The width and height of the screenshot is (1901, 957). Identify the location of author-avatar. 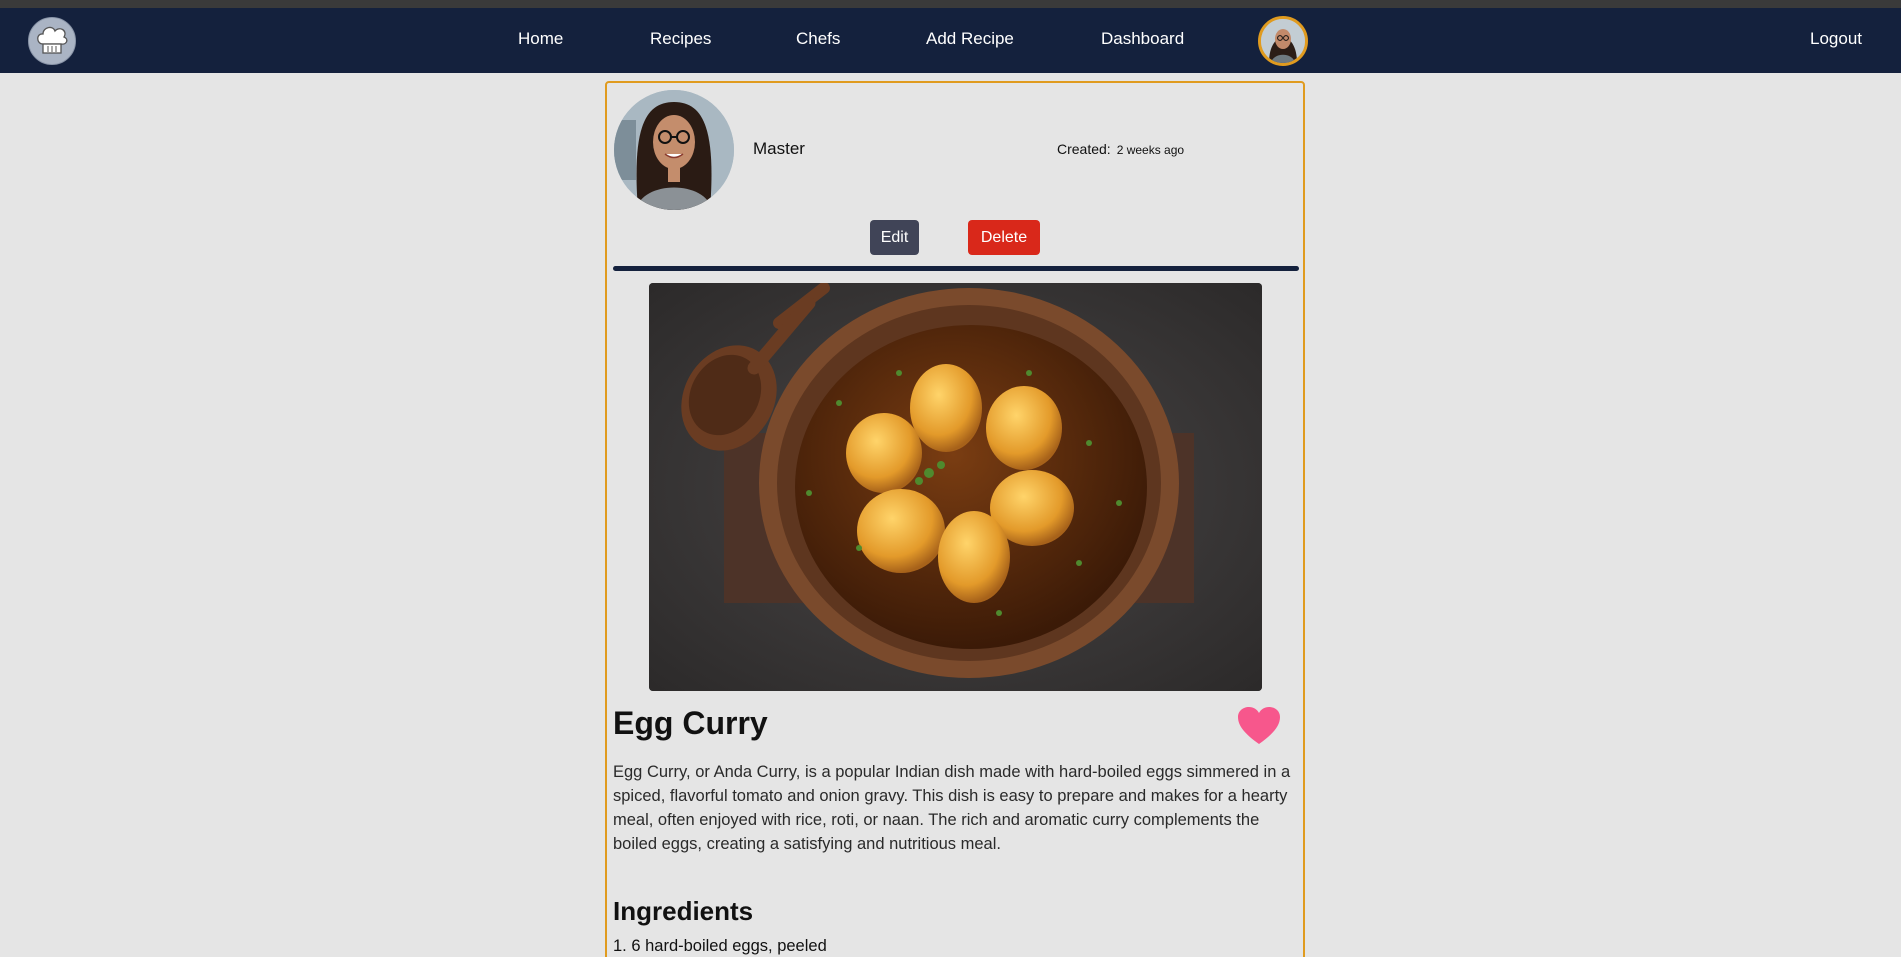
(674, 150).